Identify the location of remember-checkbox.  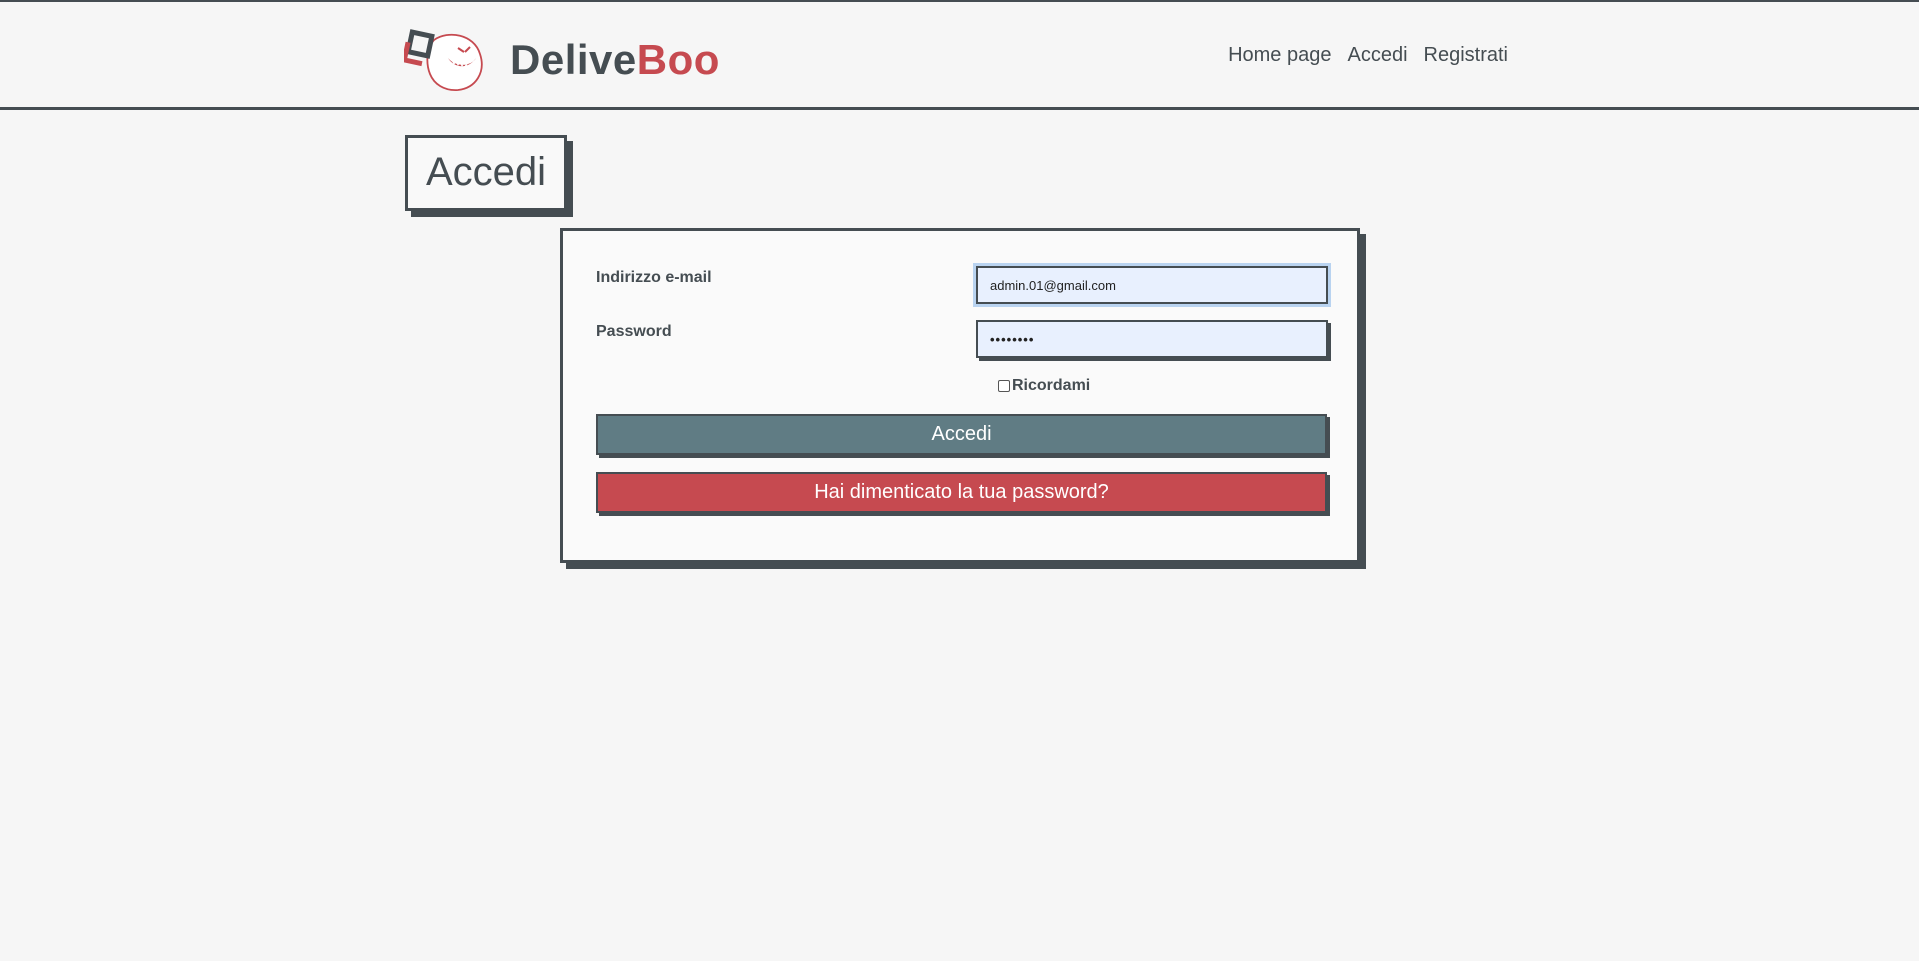
(1004, 386).